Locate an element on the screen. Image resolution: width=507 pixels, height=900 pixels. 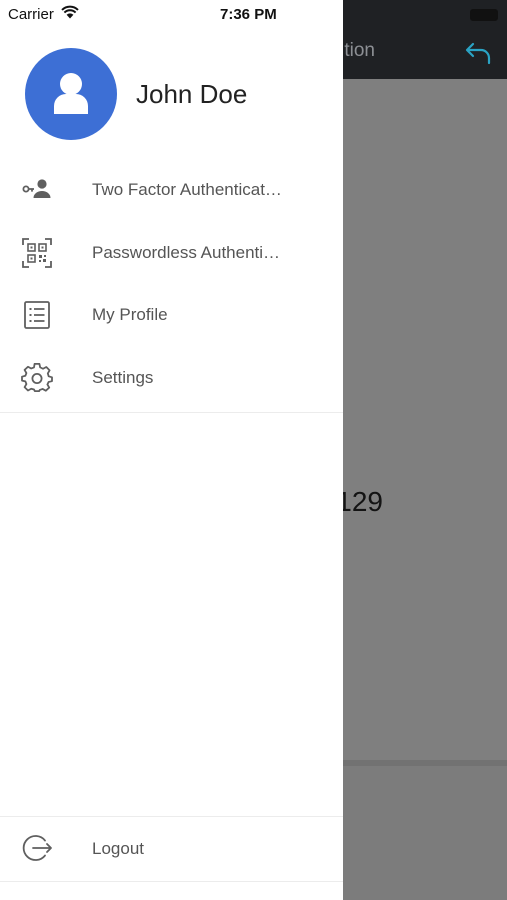
back-arrow-icon is located at coordinates (479, 53).